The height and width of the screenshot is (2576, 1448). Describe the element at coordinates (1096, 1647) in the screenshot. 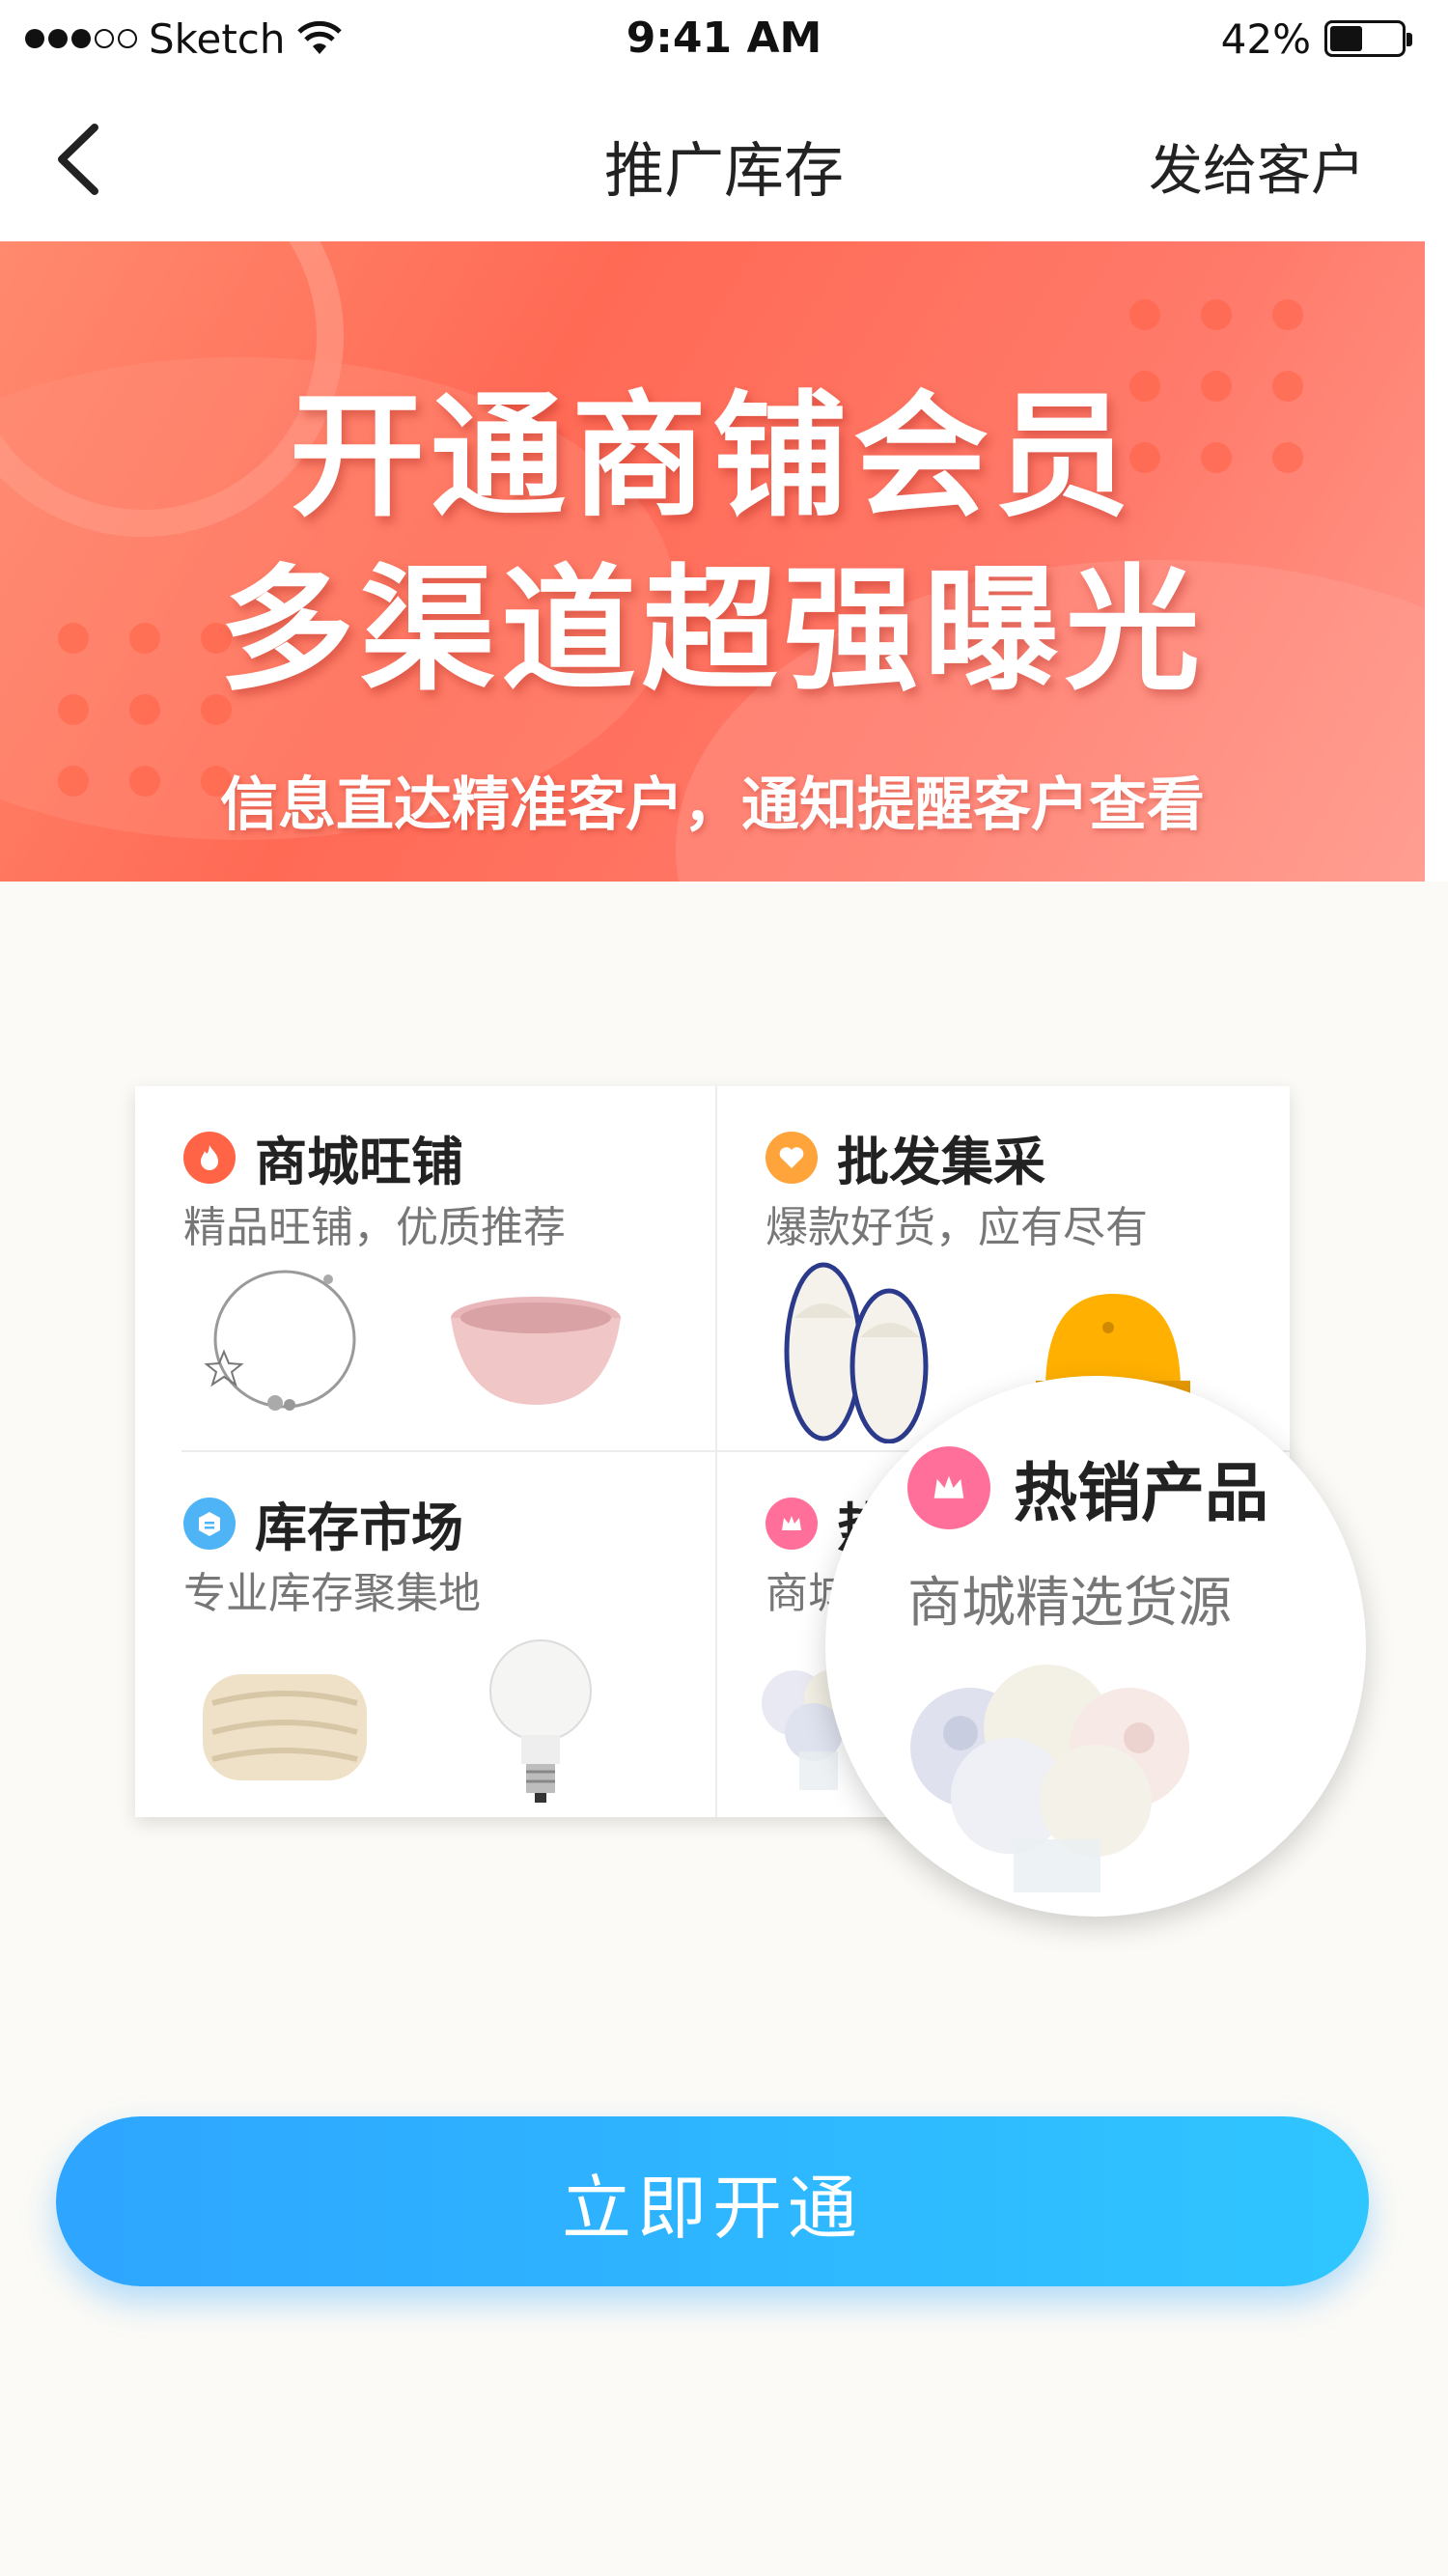

I see `hot-products-highlight: 热销产品 商城精选货源` at that location.